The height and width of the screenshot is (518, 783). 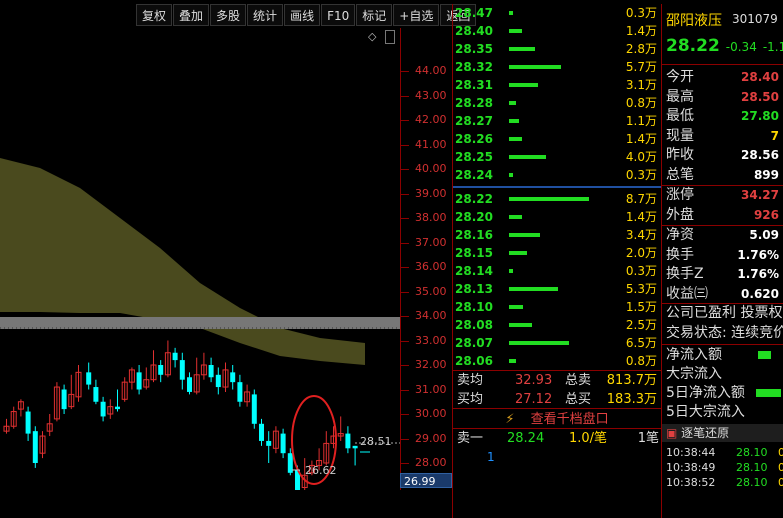 What do you see at coordinates (557, 325) in the screenshot?
I see `bid-row: 28.08 2.5万` at bounding box center [557, 325].